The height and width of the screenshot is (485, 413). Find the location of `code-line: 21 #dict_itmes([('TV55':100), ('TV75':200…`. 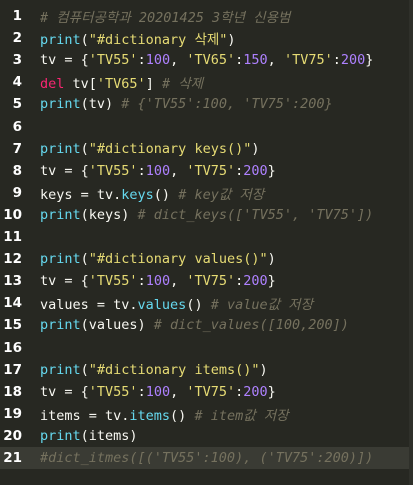

code-line: 21 #dict_itmes([('TV55':100), ('TV75':200… is located at coordinates (206, 458).